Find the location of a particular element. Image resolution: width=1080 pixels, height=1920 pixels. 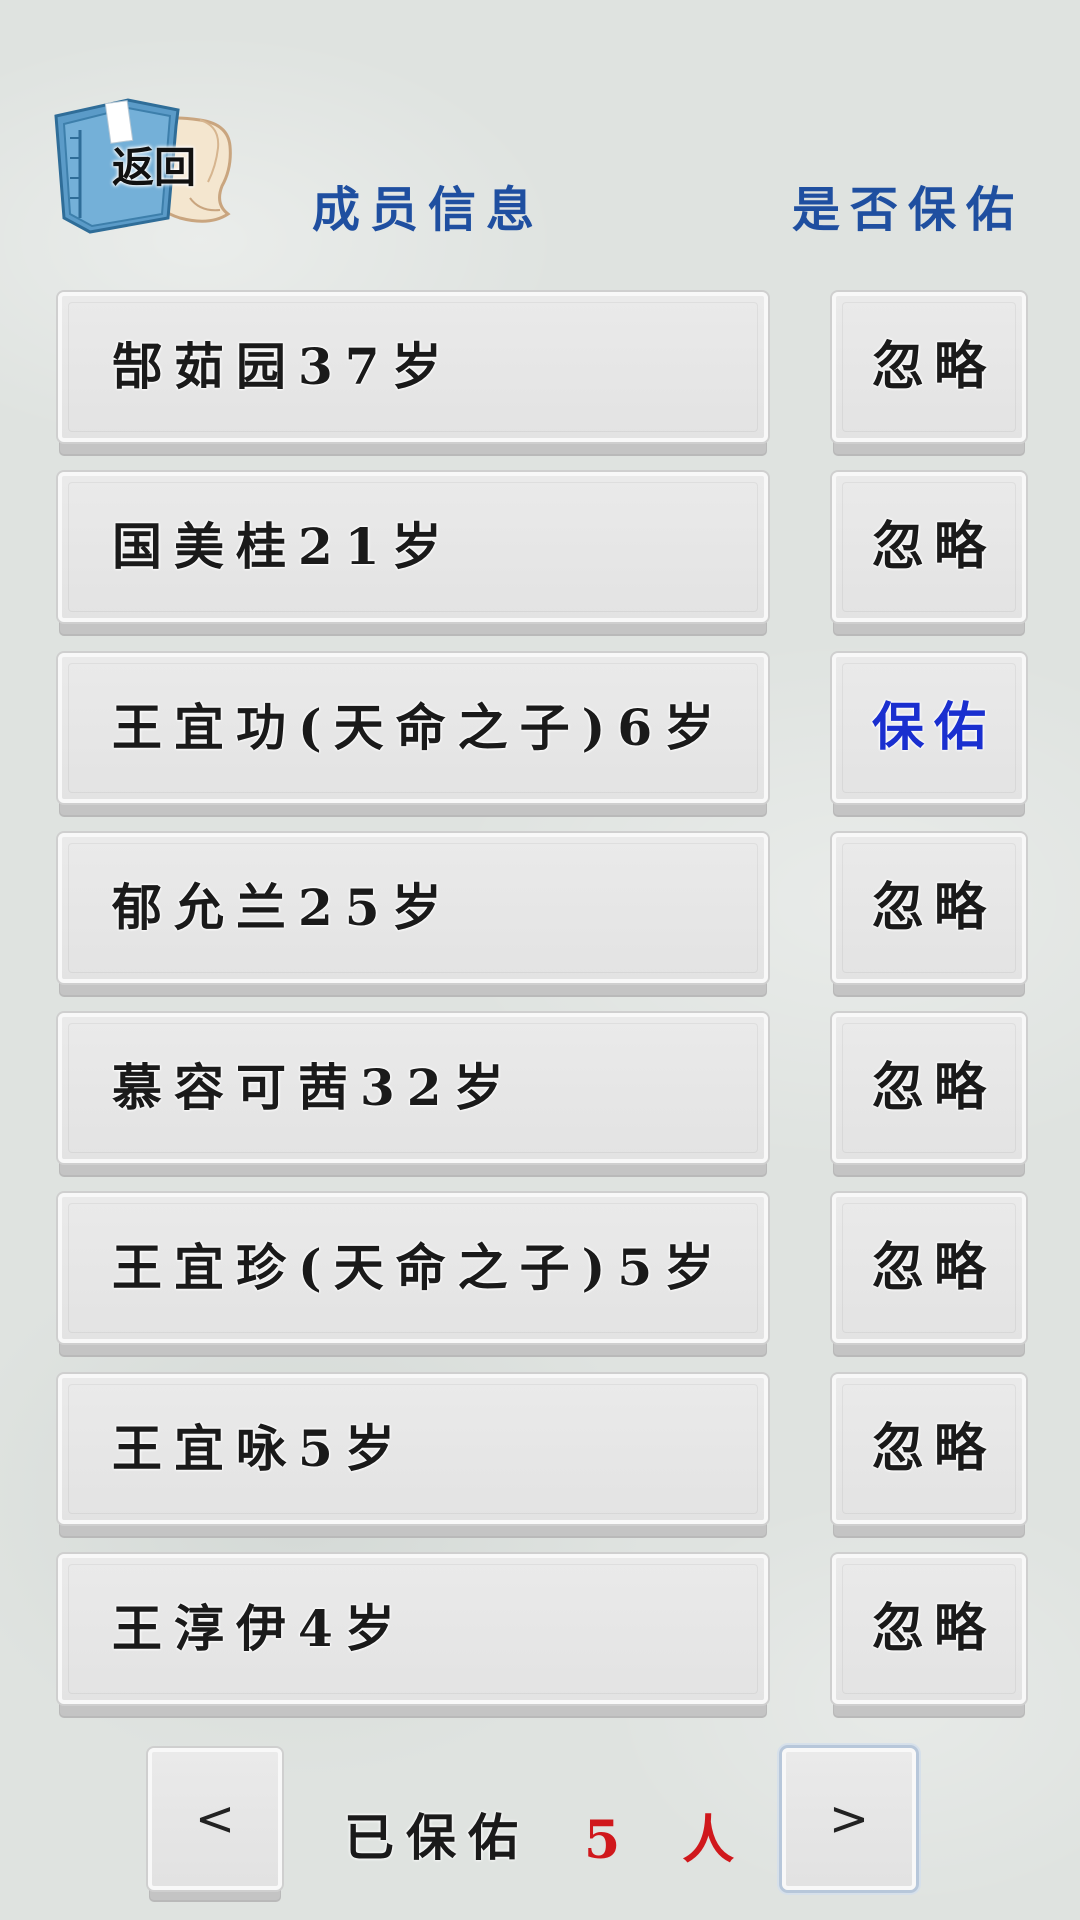

member-row: 慕容可茜32岁 忽略 is located at coordinates (540, 1095).